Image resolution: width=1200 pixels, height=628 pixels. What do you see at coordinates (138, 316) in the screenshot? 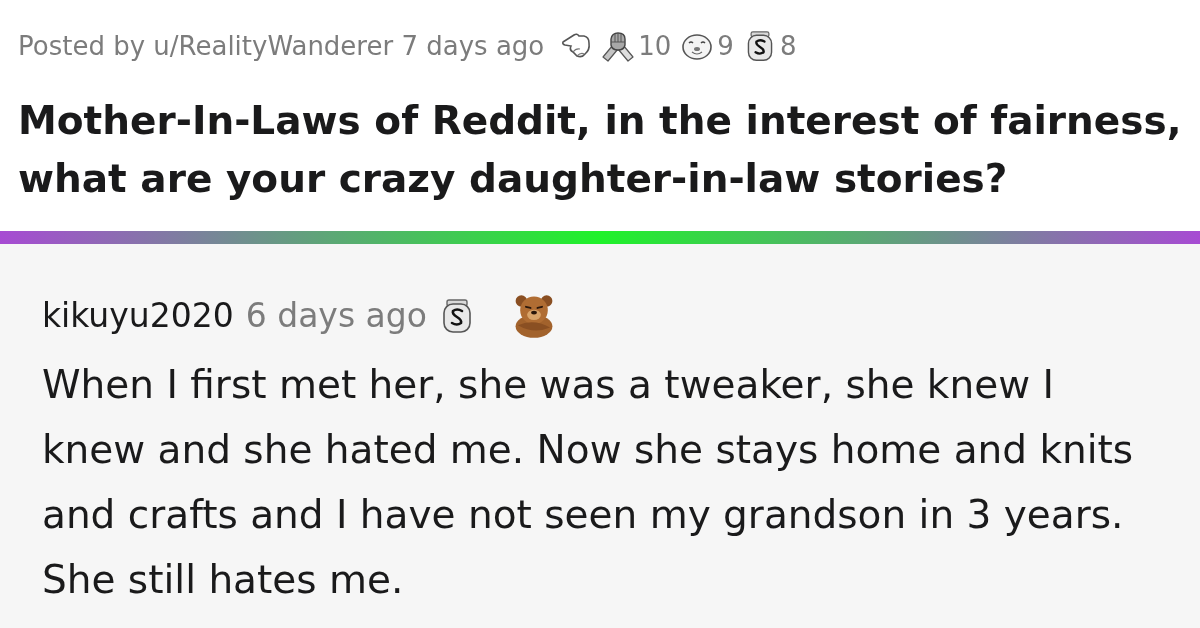
I see `comment-author: kikuyu2020` at bounding box center [138, 316].